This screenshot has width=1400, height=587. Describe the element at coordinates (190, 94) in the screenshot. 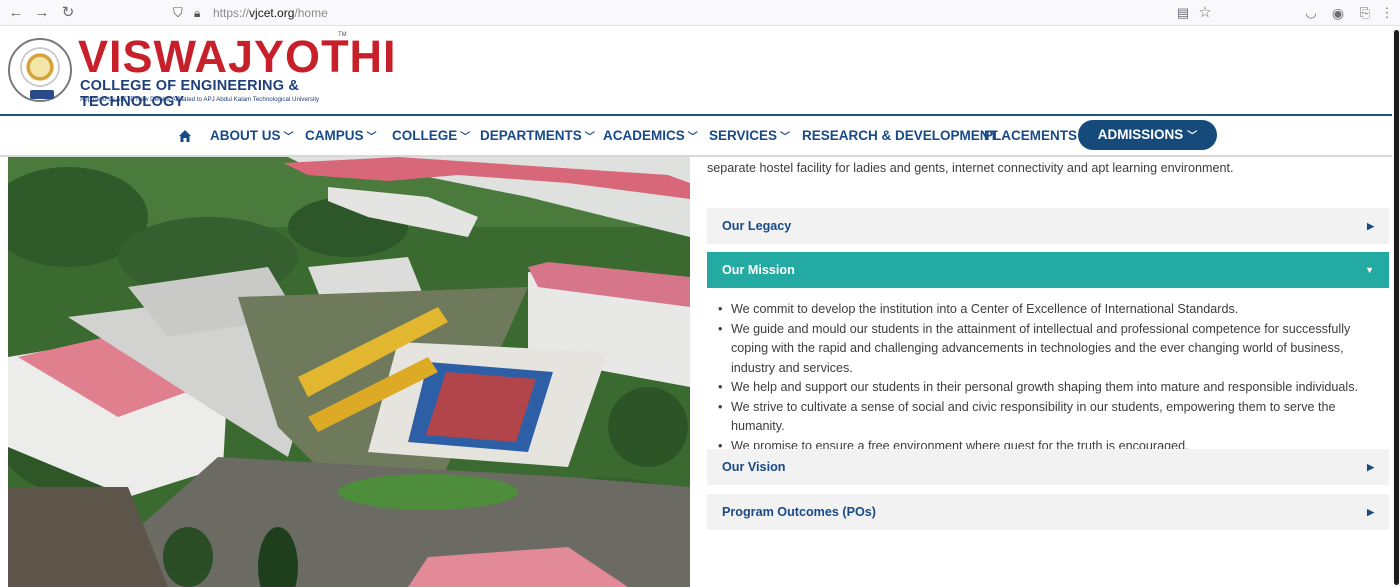

I see `brand-subtitle: COLLEGE OF ENGINEERING & TECHNOLOGY` at that location.